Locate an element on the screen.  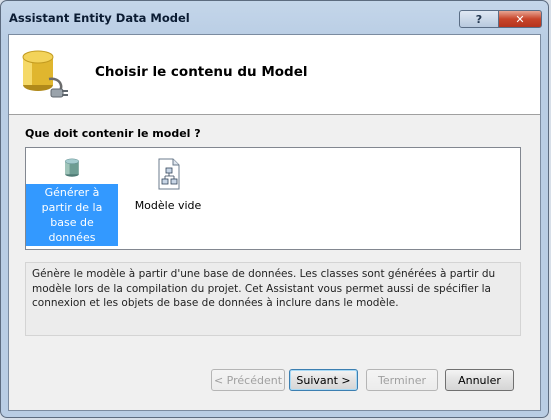
finish-button: Terminer is located at coordinates (402, 380).